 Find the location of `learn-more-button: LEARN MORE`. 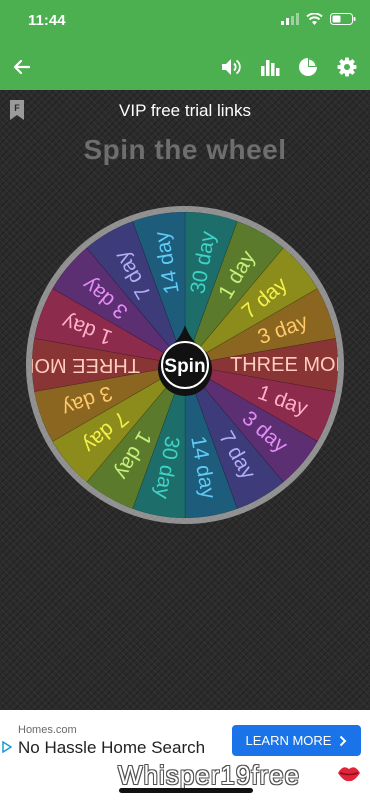

learn-more-button: LEARN MORE is located at coordinates (296, 740).